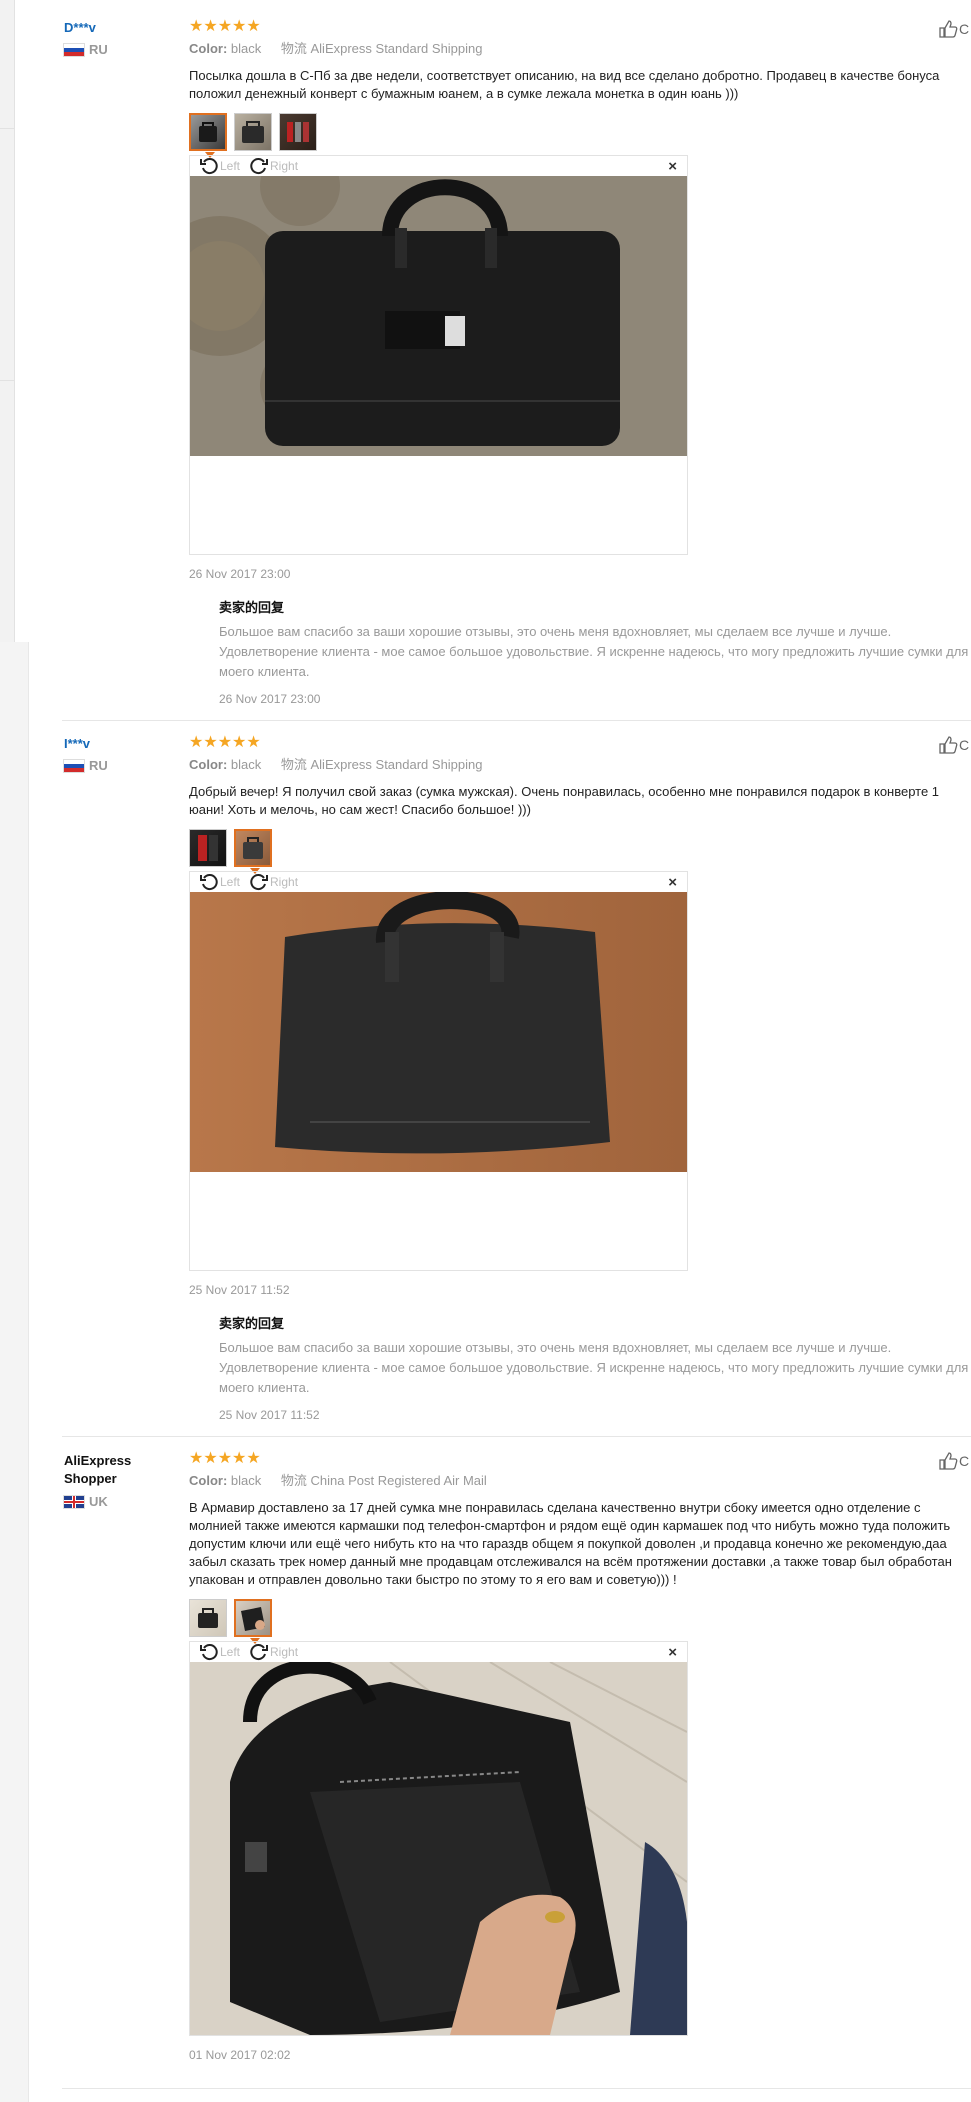 The width and height of the screenshot is (971, 2102). Describe the element at coordinates (240, 574) in the screenshot. I see `review-date: 26 Nov 2017 23:00` at that location.